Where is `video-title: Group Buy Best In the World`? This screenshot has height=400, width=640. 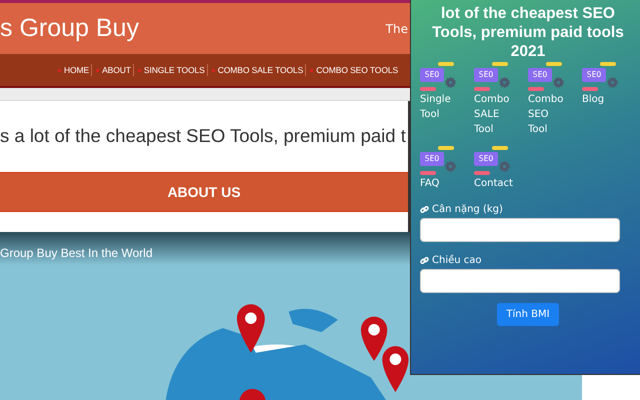
video-title: Group Buy Best In the World is located at coordinates (76, 253).